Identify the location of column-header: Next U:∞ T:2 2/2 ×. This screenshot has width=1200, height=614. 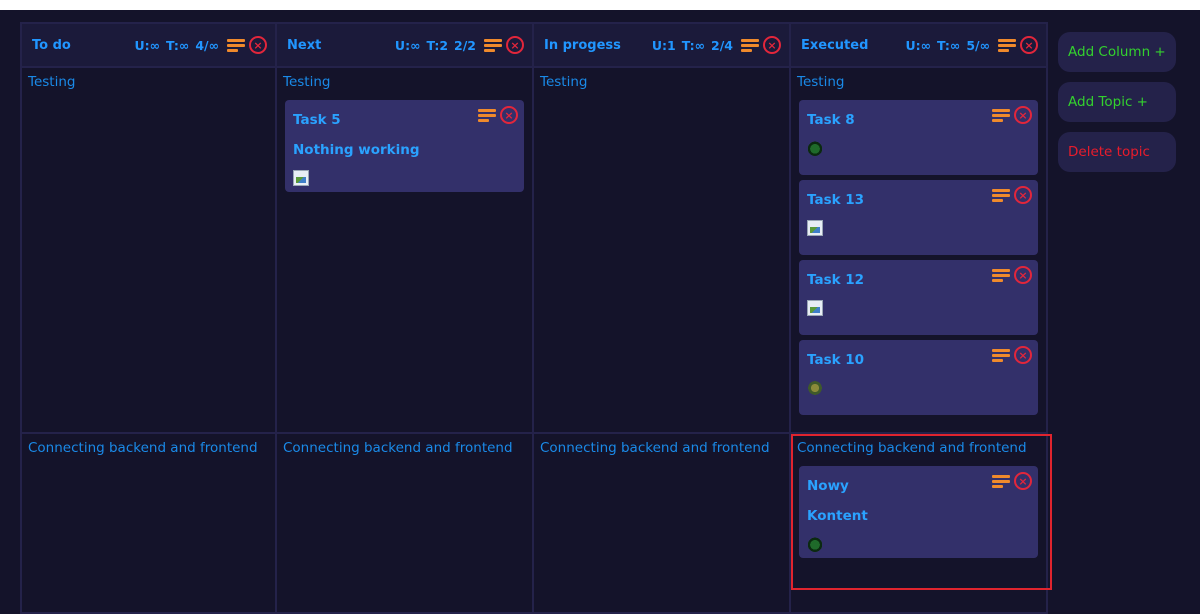
(404, 46).